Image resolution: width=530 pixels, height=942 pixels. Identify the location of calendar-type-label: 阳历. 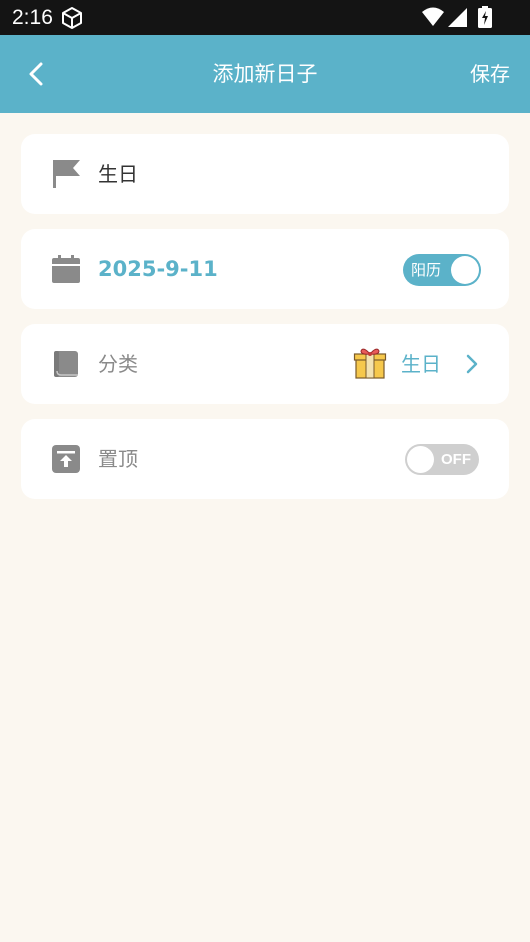
(426, 270).